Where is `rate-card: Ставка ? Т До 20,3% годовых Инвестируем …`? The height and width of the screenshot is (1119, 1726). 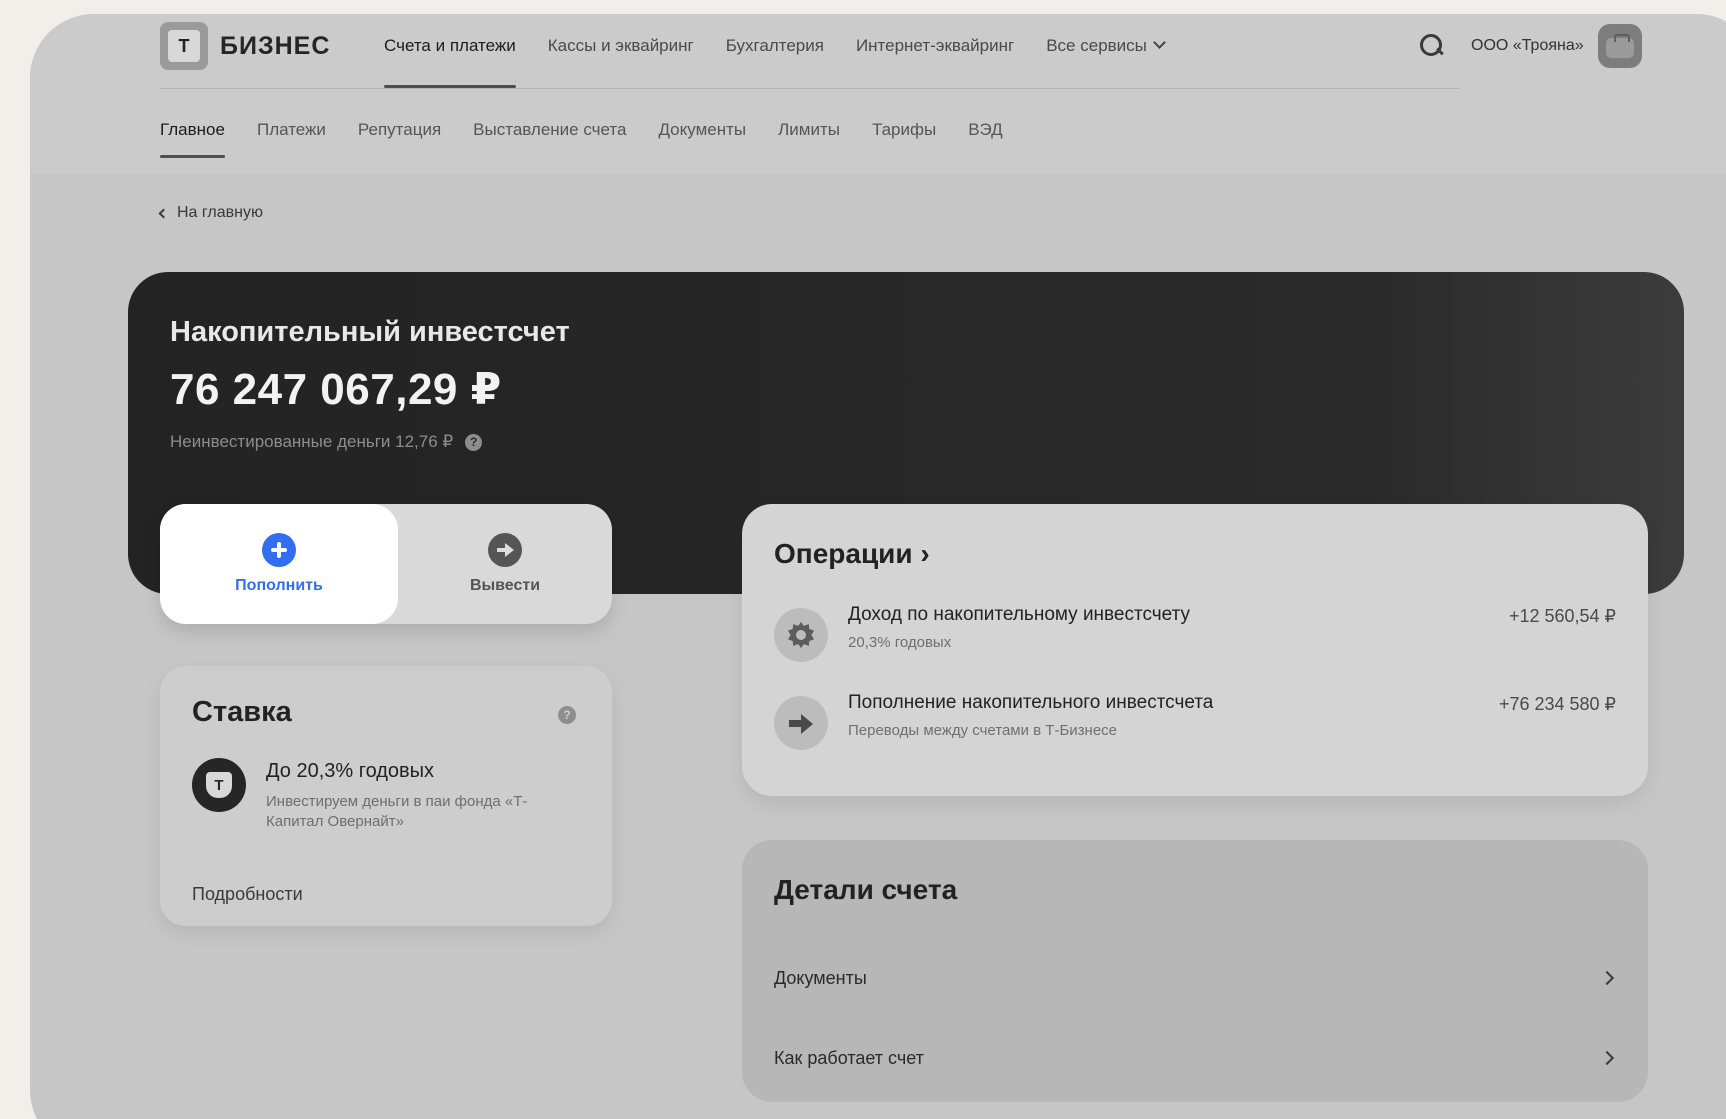 rate-card: Ставка ? Т До 20,3% годовых Инвестируем … is located at coordinates (386, 796).